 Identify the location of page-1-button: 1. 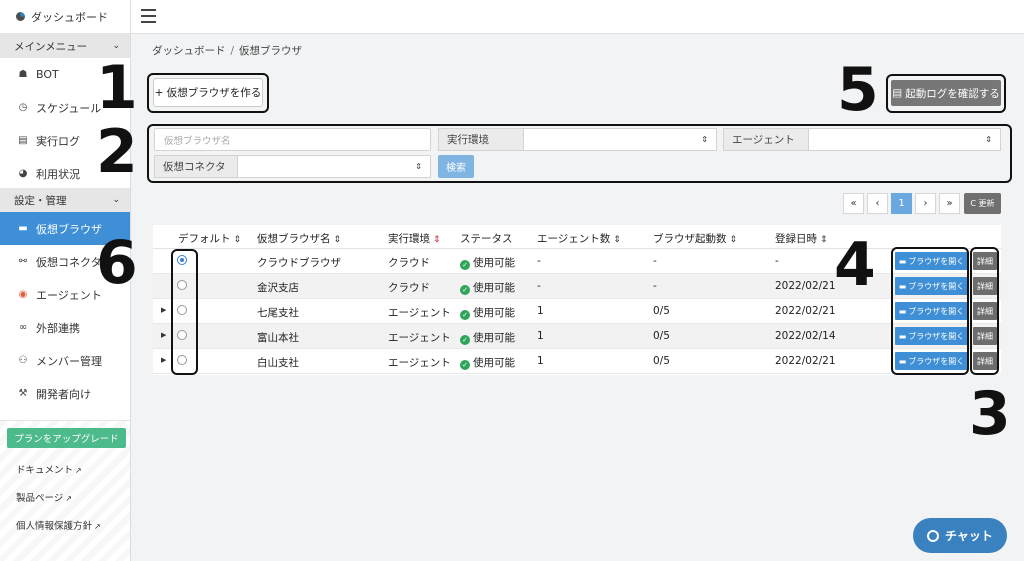
(901, 203).